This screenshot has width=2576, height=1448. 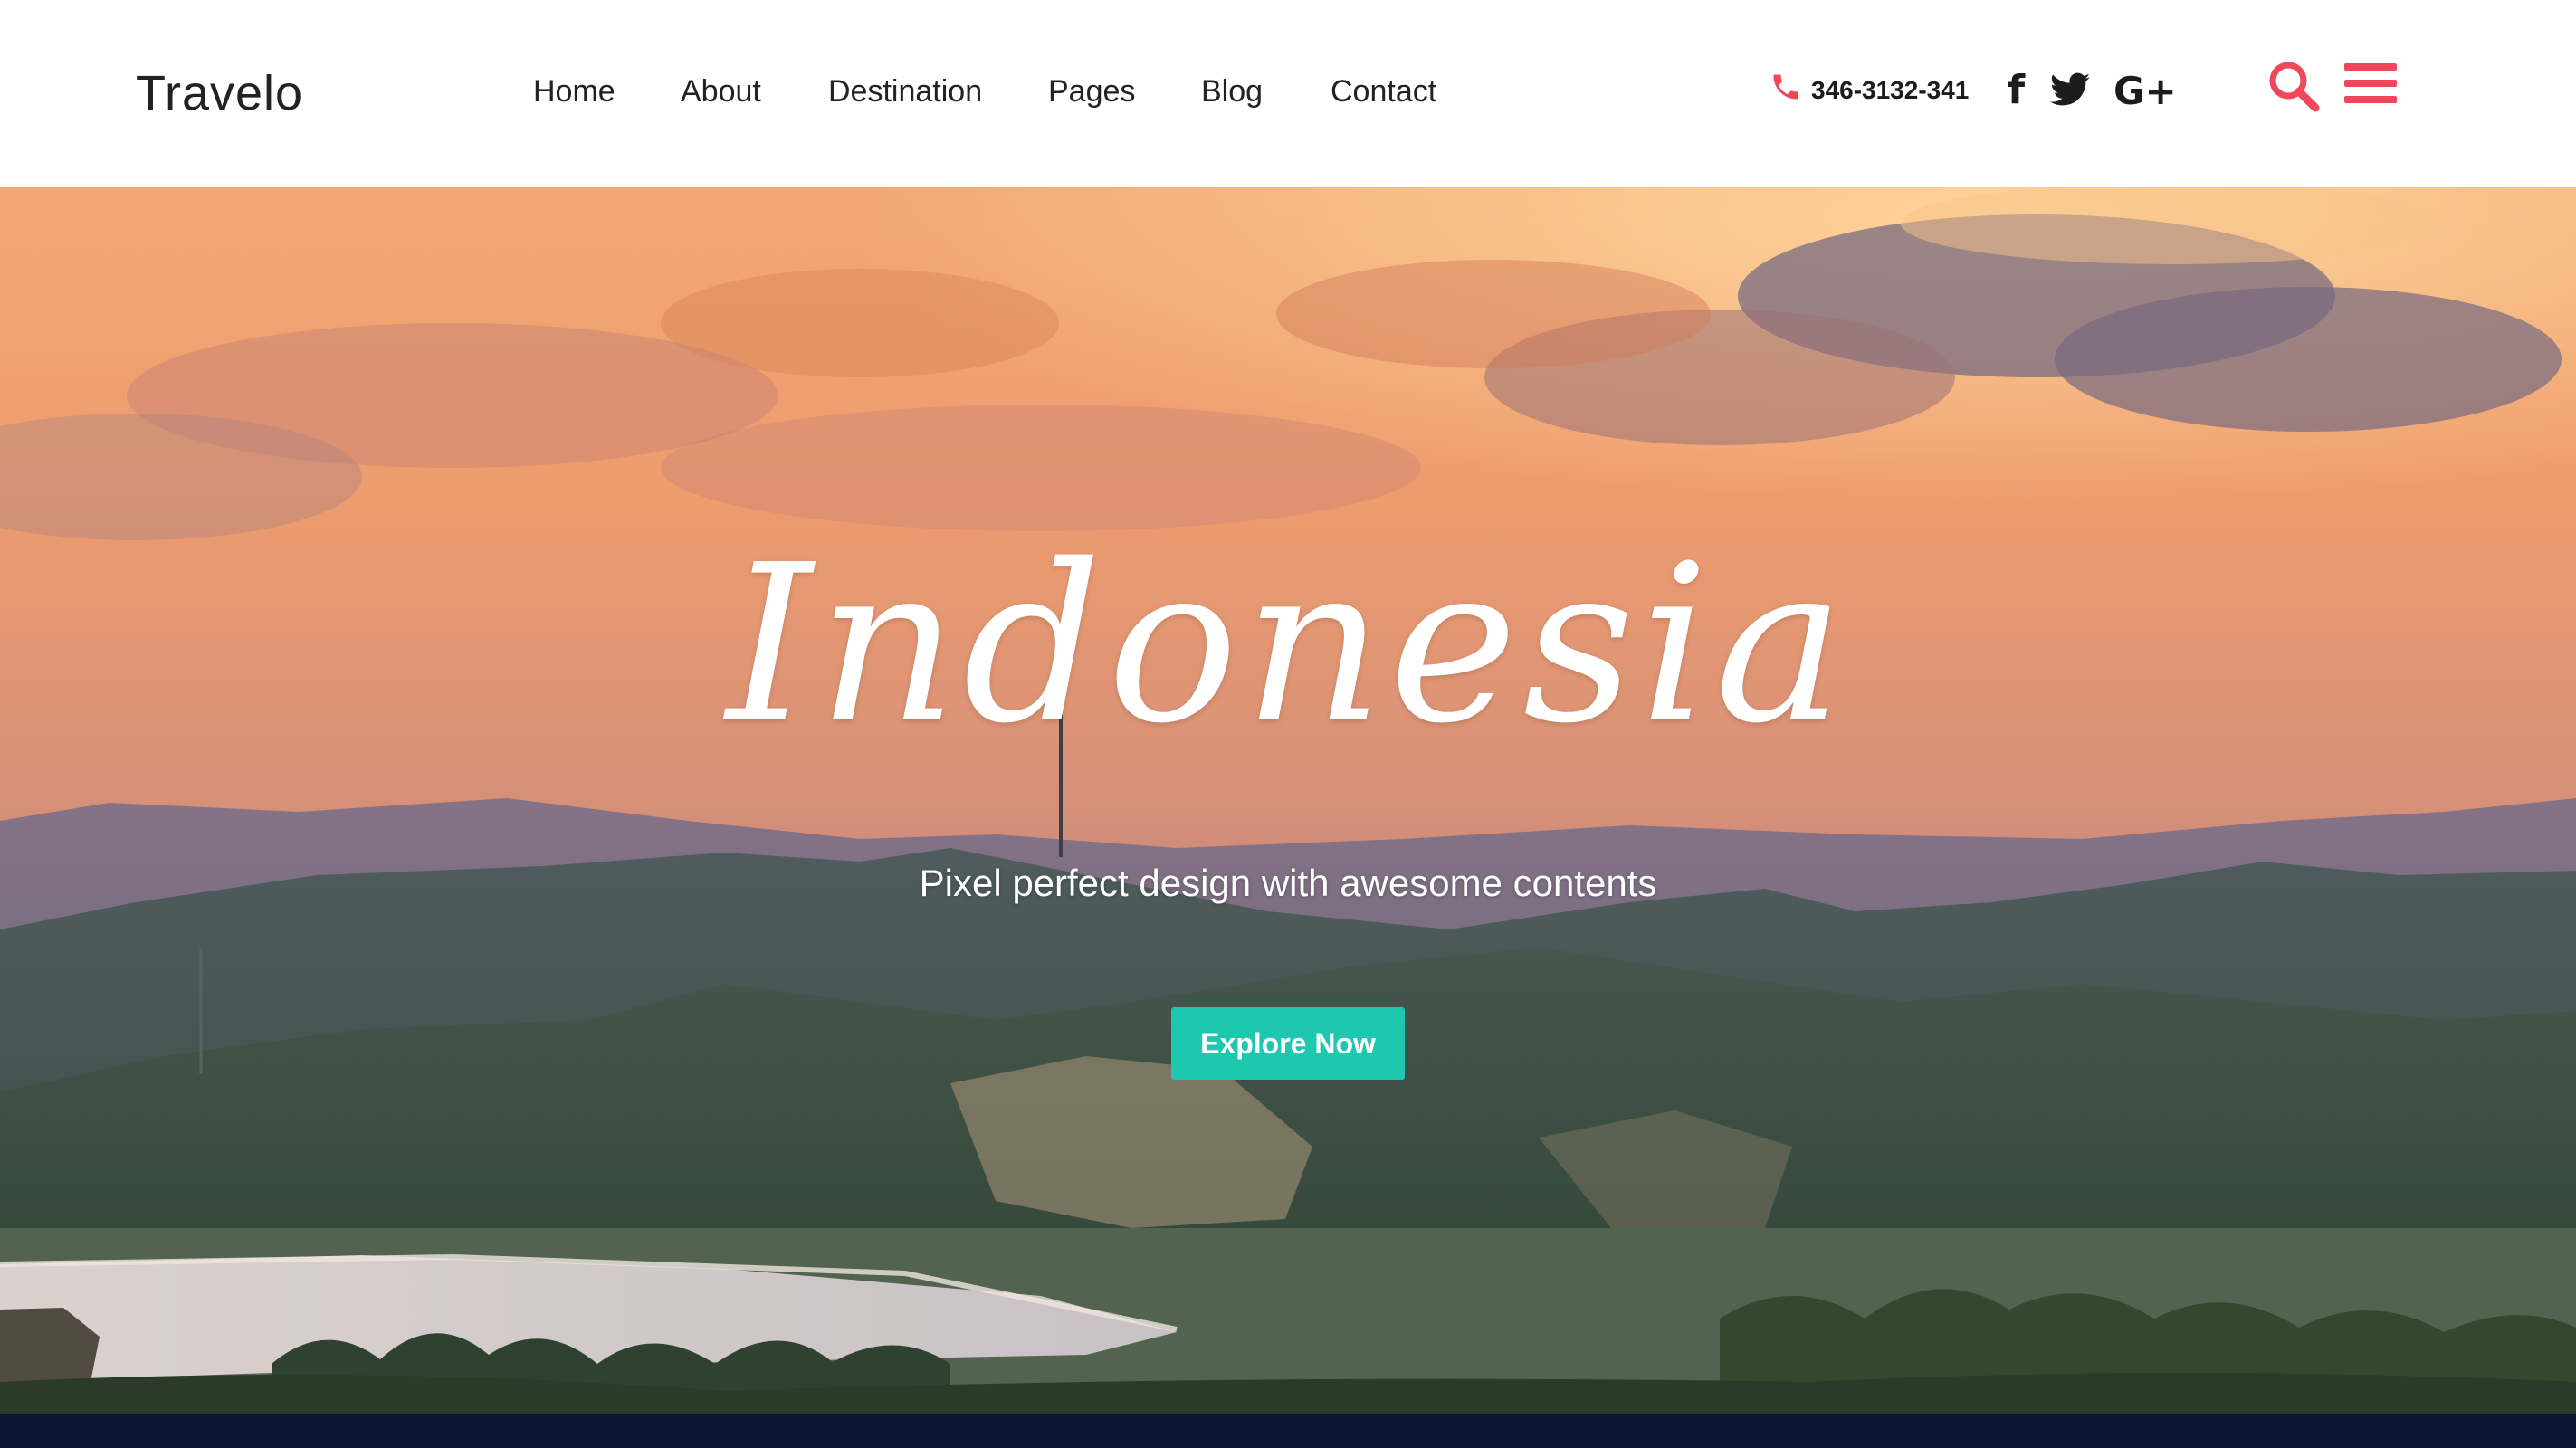 I want to click on explore-now-button: Explore Now, so click(x=1288, y=1043).